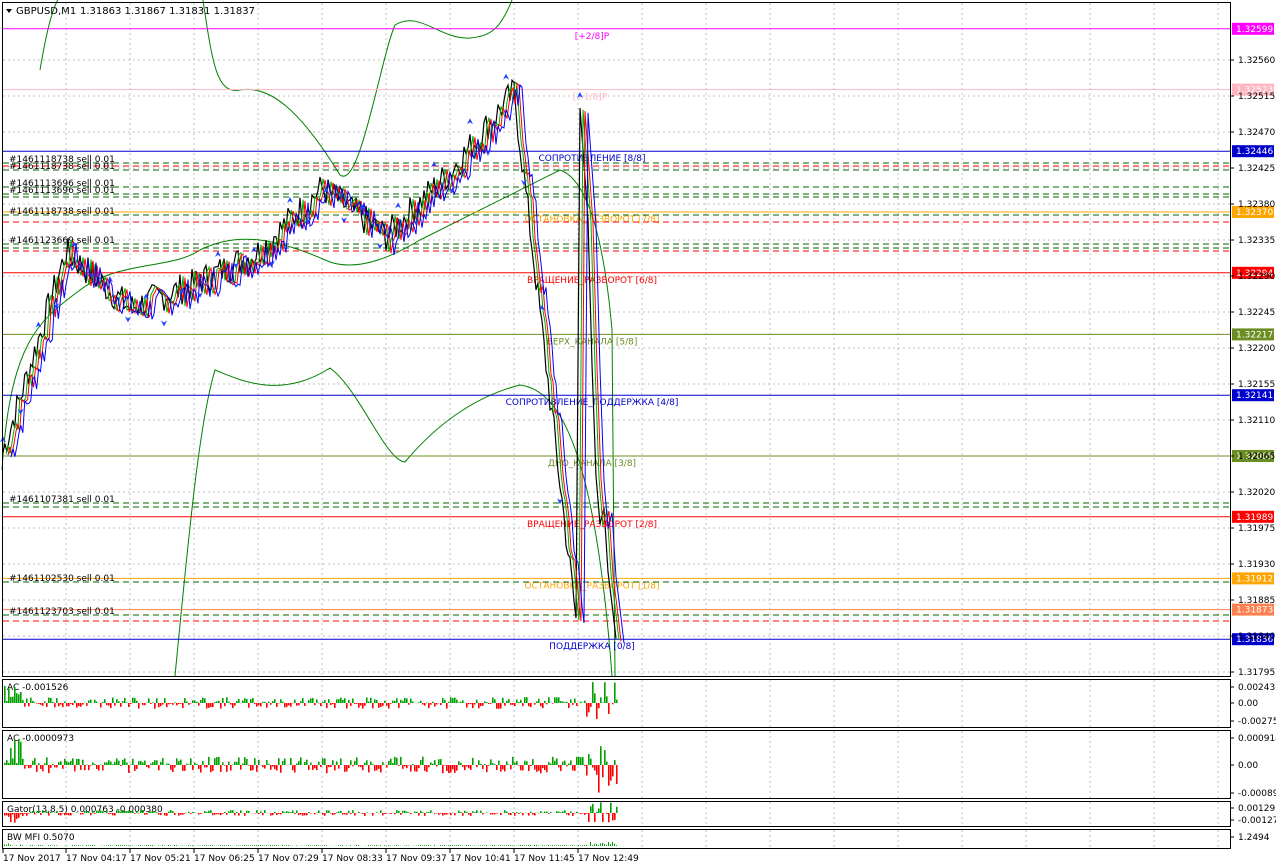  Describe the element at coordinates (1257, 809) in the screenshot. I see `subwindow-tick-label: 0.001297` at that location.